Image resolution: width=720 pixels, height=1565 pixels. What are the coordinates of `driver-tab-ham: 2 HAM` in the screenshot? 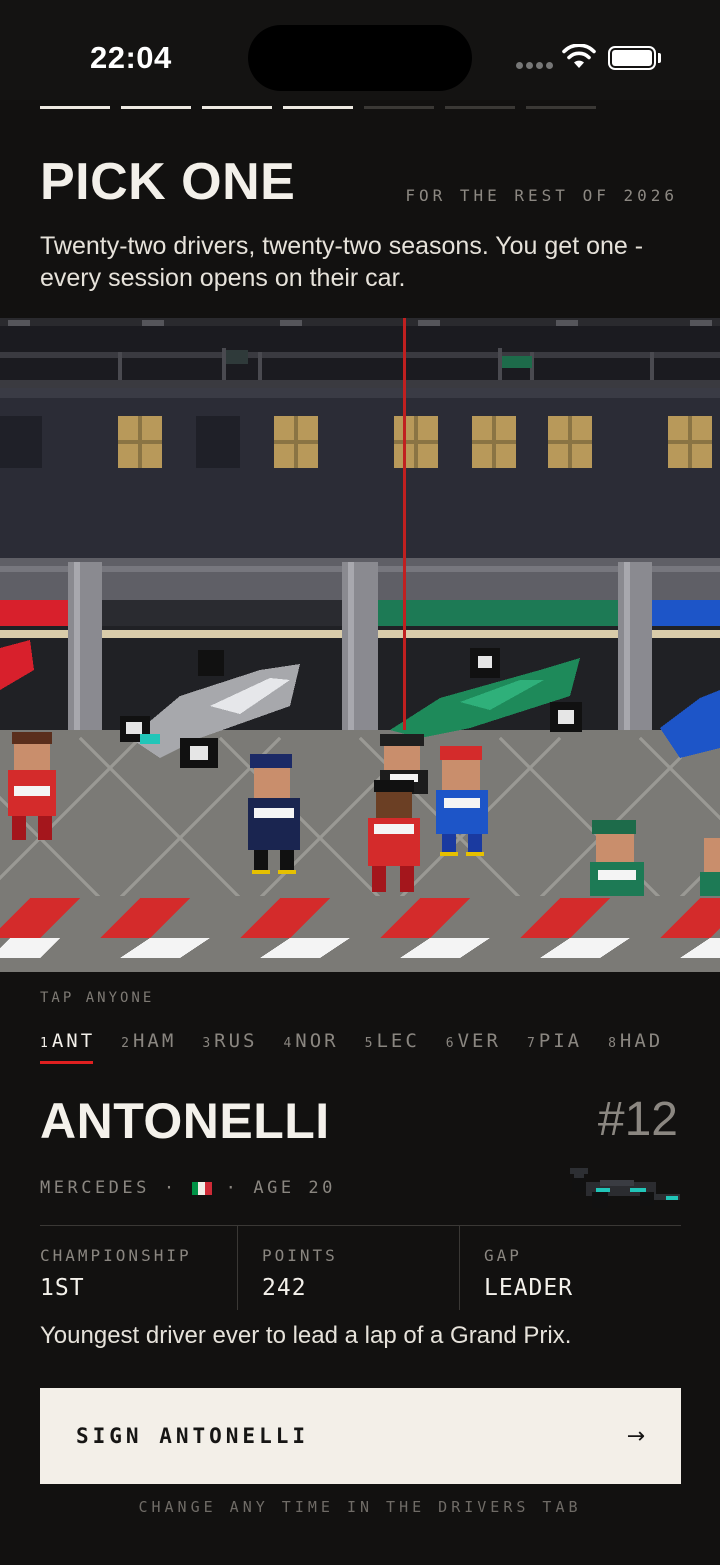 It's located at (148, 1047).